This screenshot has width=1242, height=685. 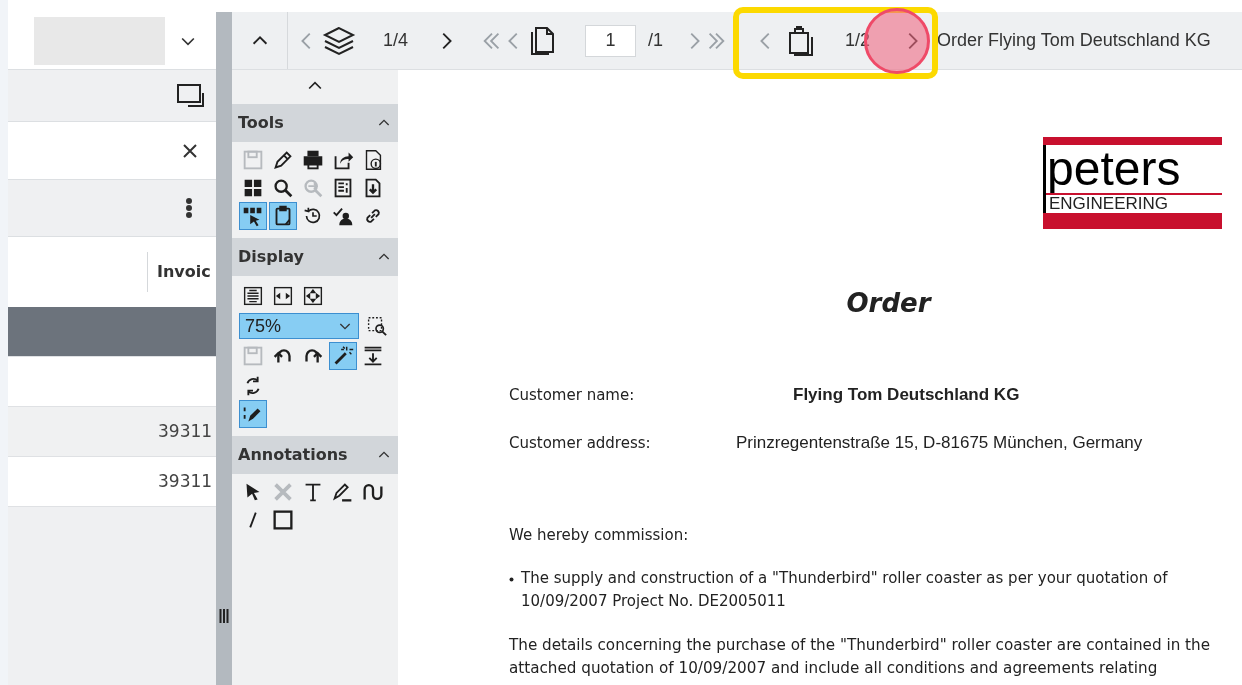 What do you see at coordinates (888, 303) in the screenshot?
I see `document-heading: Order` at bounding box center [888, 303].